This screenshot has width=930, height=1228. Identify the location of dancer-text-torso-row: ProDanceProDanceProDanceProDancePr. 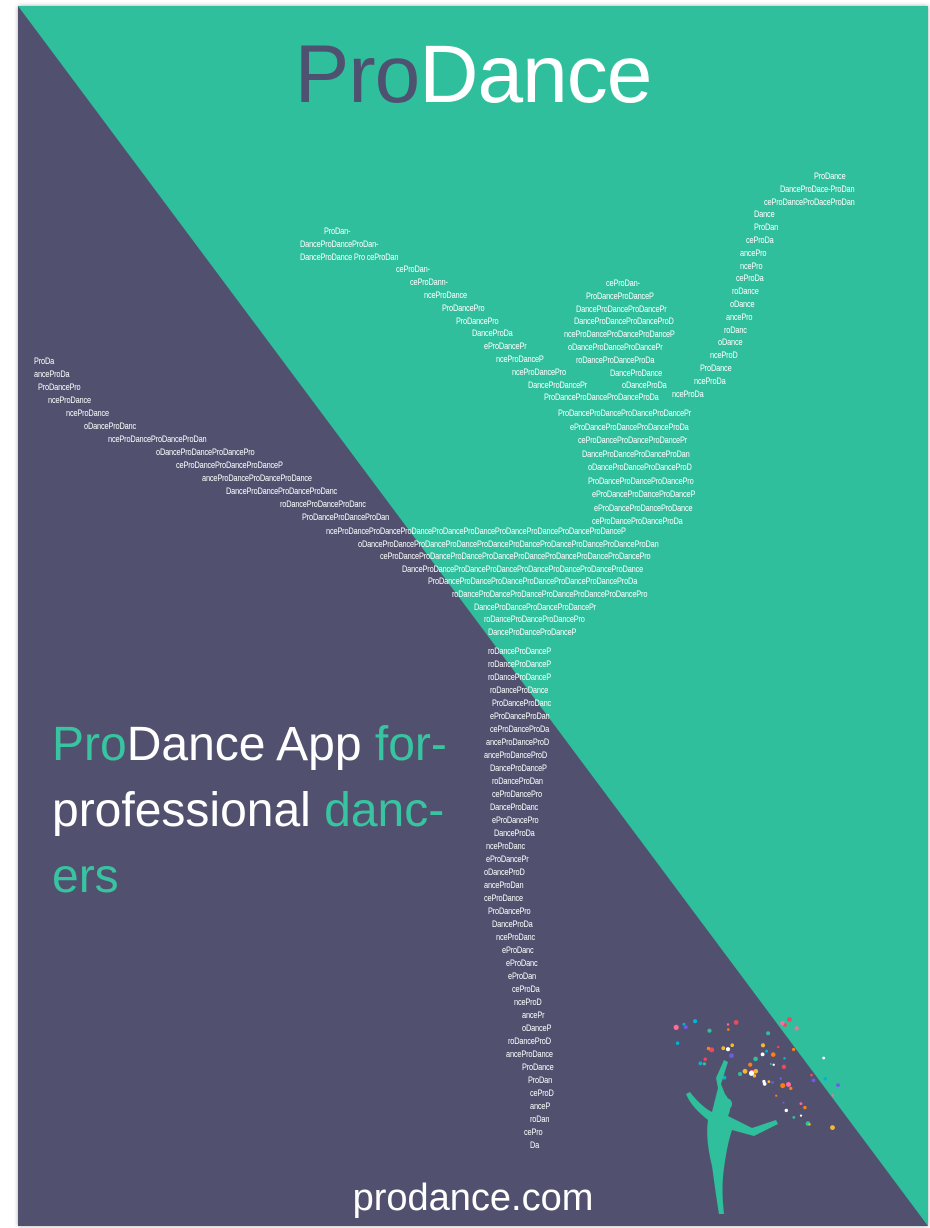
(625, 413).